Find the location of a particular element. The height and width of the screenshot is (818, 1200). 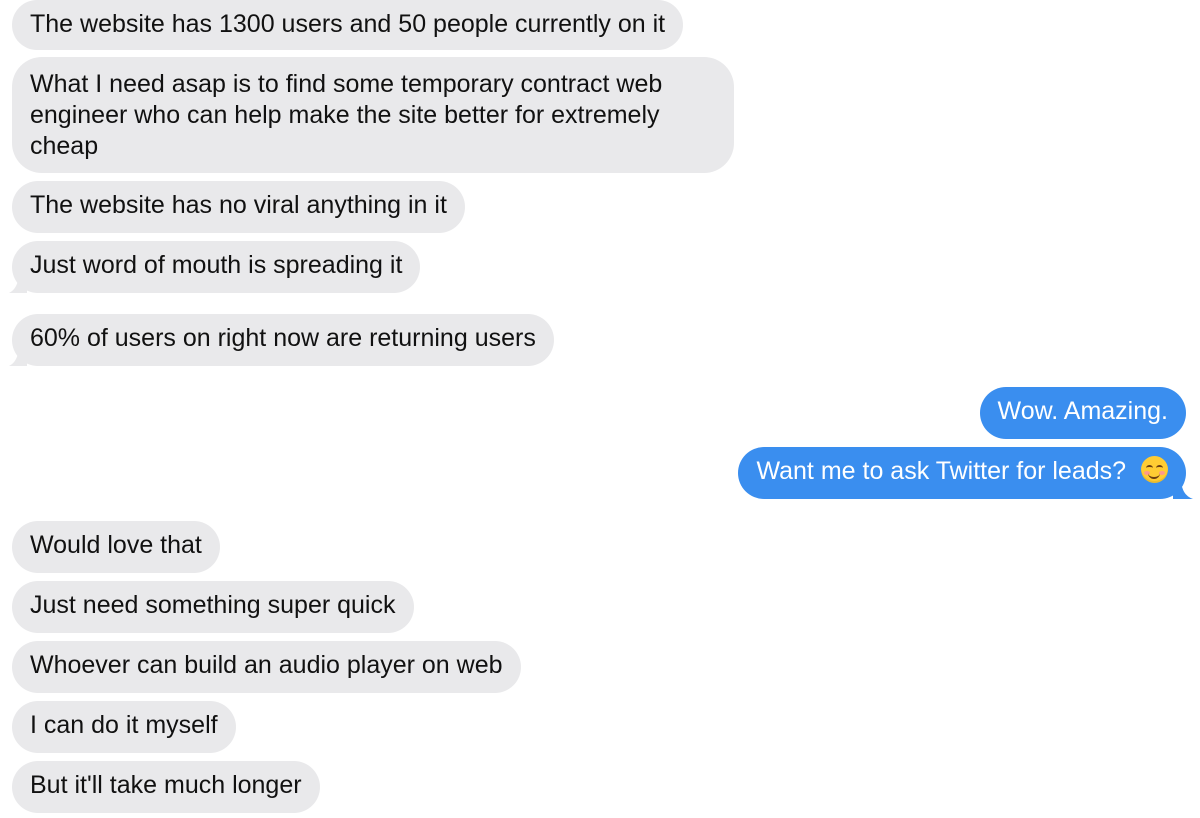

message-bubble-outgoing: Wow. Amazing. is located at coordinates (1082, 413).